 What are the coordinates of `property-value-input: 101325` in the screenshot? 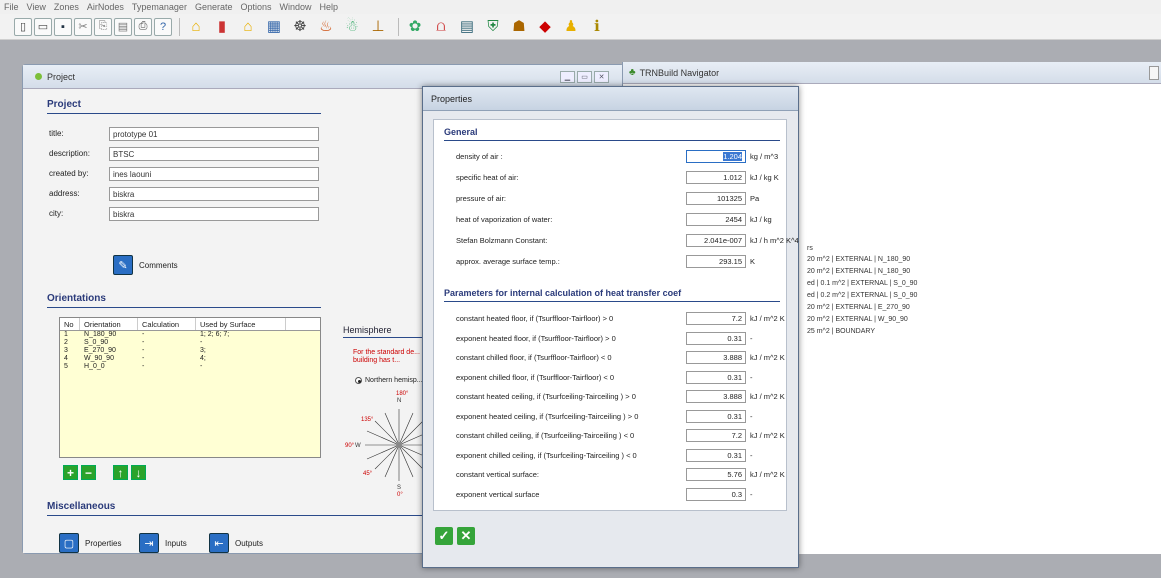 It's located at (716, 198).